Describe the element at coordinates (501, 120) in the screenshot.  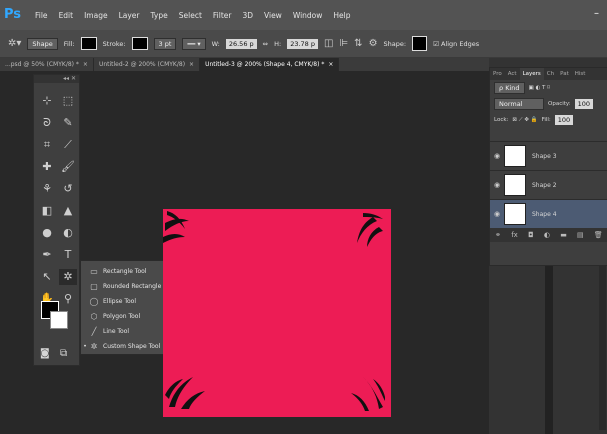
I see `lock-label: Lock:` at that location.